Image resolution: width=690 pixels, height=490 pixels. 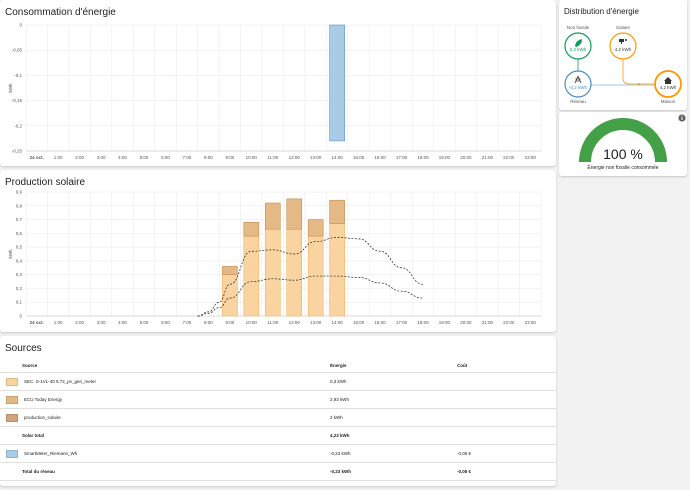 What do you see at coordinates (79, 322) in the screenshot?
I see `x-tick-label: 2:00` at bounding box center [79, 322].